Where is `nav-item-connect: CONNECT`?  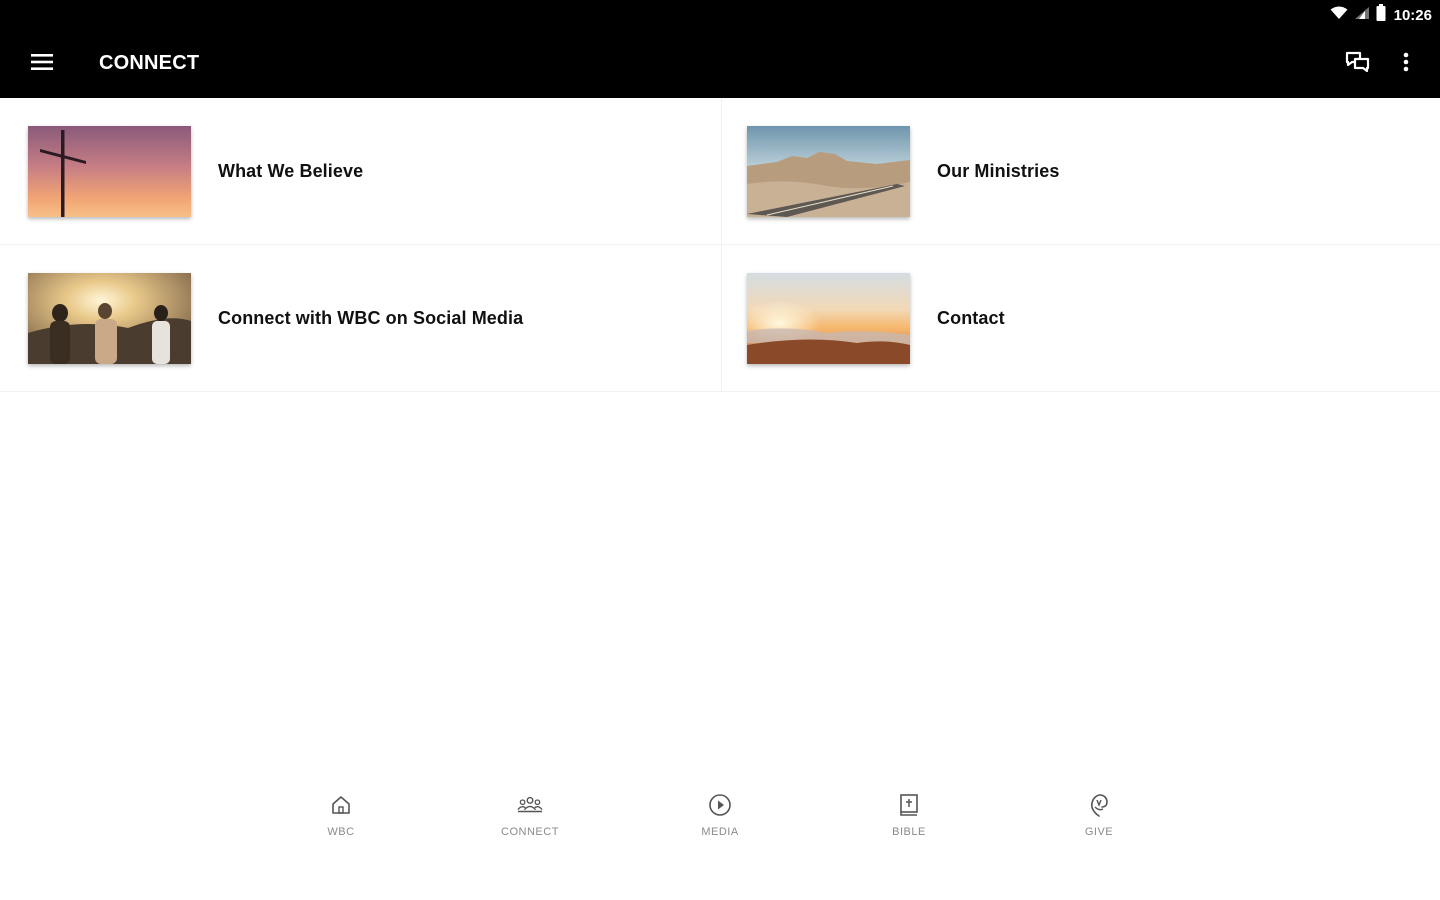
nav-item-connect: CONNECT is located at coordinates (530, 823).